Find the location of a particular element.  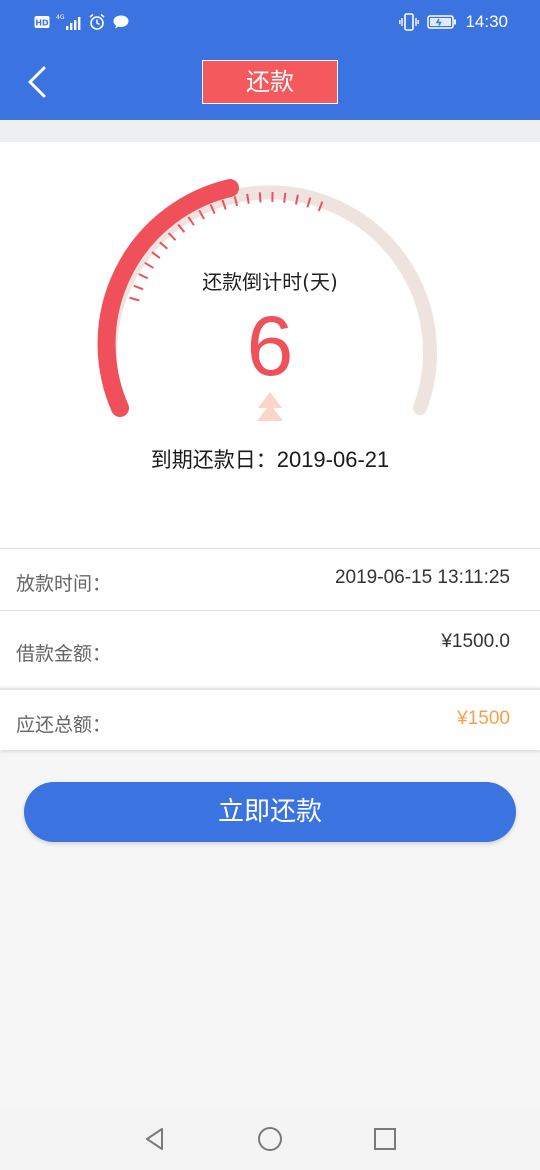

list-item-loan-time: 放款时间： 2019-06-15 13:11:25 is located at coordinates (270, 579).